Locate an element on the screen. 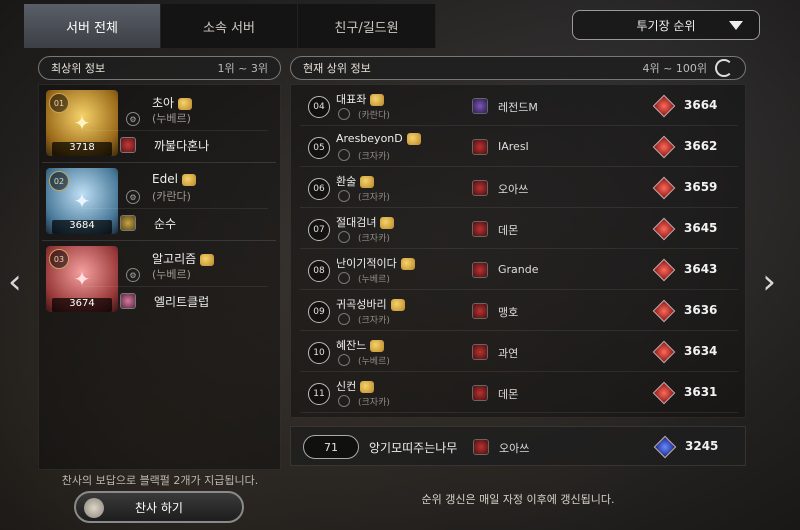 The height and width of the screenshot is (530, 800). tab-friends-guild: 친구/길드원 is located at coordinates (367, 26).